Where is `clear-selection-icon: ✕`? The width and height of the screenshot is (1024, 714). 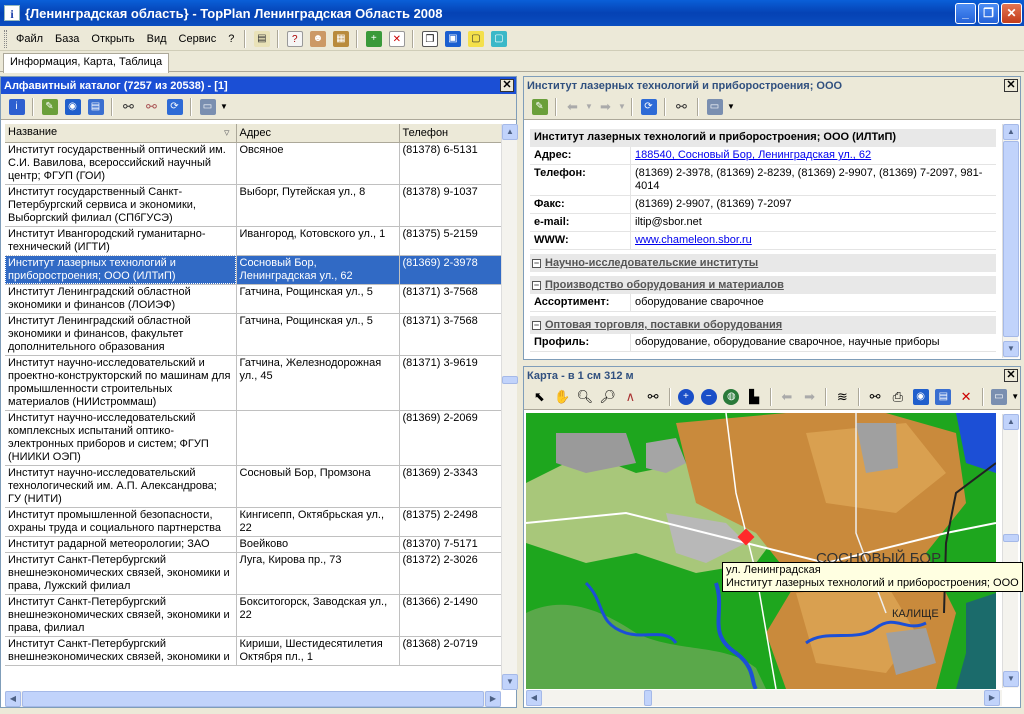
clear-selection-icon: ✕ is located at coordinates (966, 397).